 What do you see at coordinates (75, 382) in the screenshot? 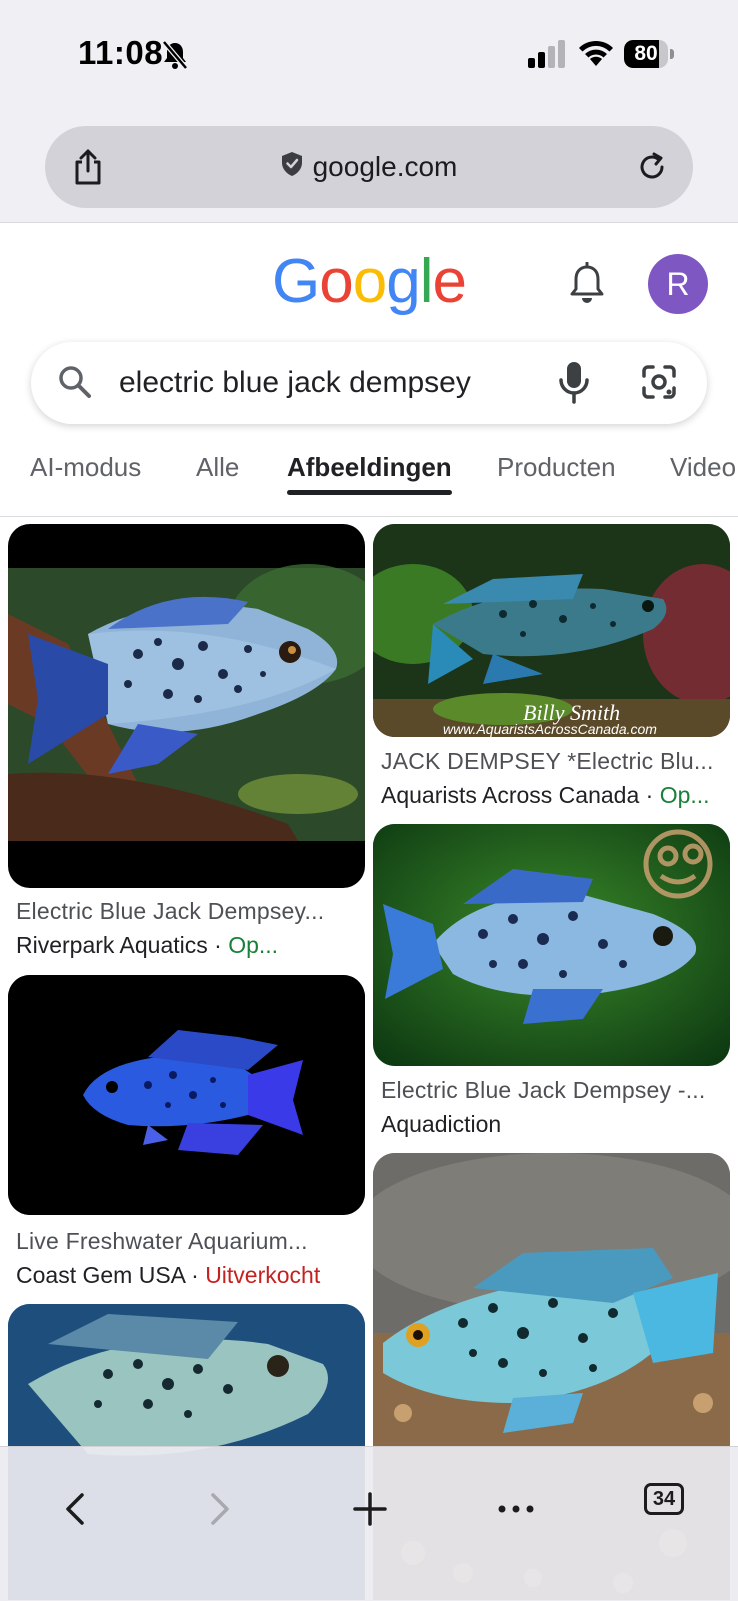
I see `search-icon` at bounding box center [75, 382].